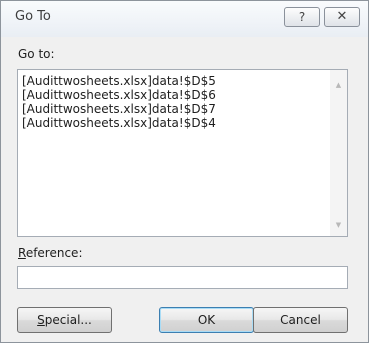 The width and height of the screenshot is (369, 343). Describe the element at coordinates (119, 109) in the screenshot. I see `list-item: [Audittwosheets.xlsx]data!$D$7` at that location.